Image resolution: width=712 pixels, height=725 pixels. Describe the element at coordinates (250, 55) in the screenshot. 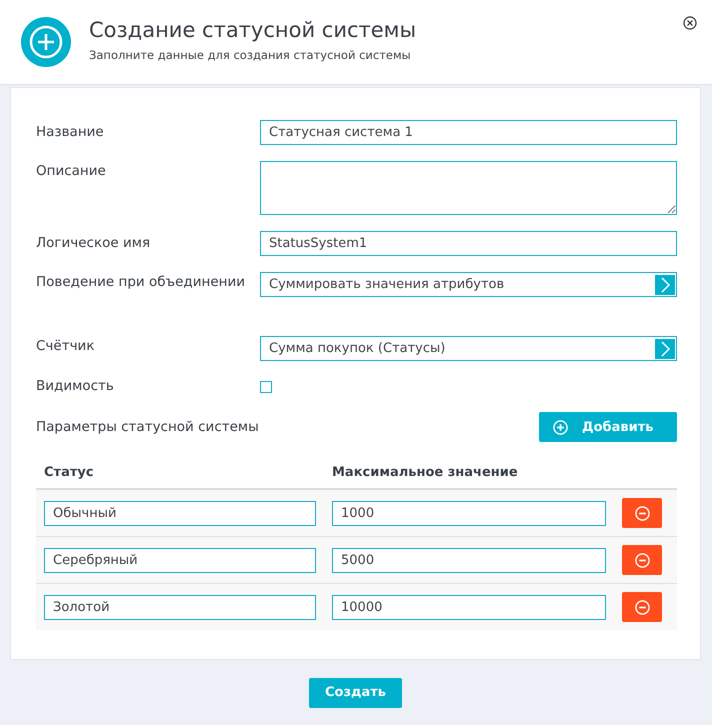

I see `dialog-subtitle: Заполните данные для создания статусной системы` at that location.